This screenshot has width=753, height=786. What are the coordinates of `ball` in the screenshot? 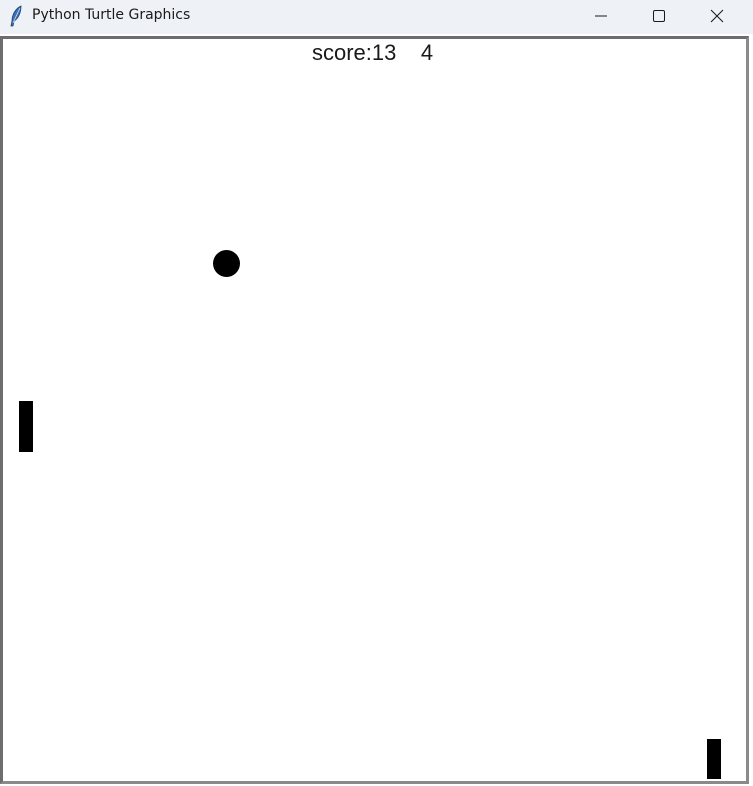 It's located at (226, 263).